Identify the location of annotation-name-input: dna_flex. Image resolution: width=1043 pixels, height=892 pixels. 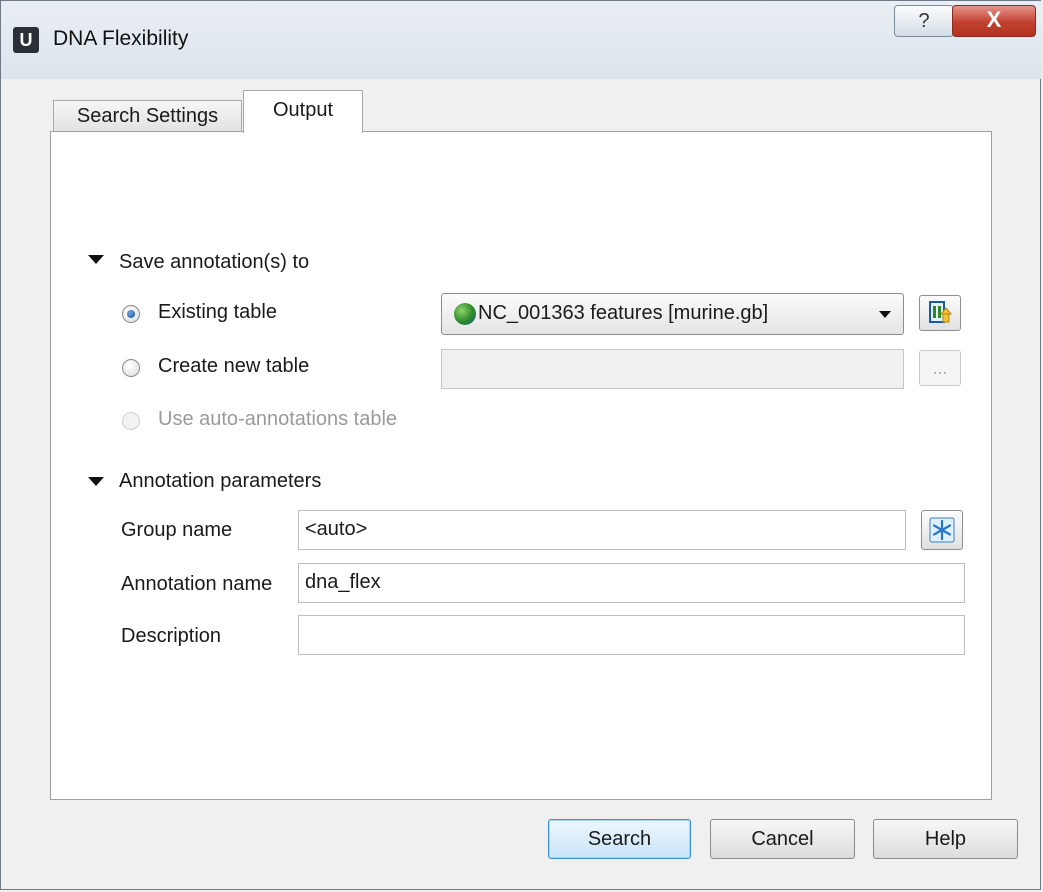
(631, 583).